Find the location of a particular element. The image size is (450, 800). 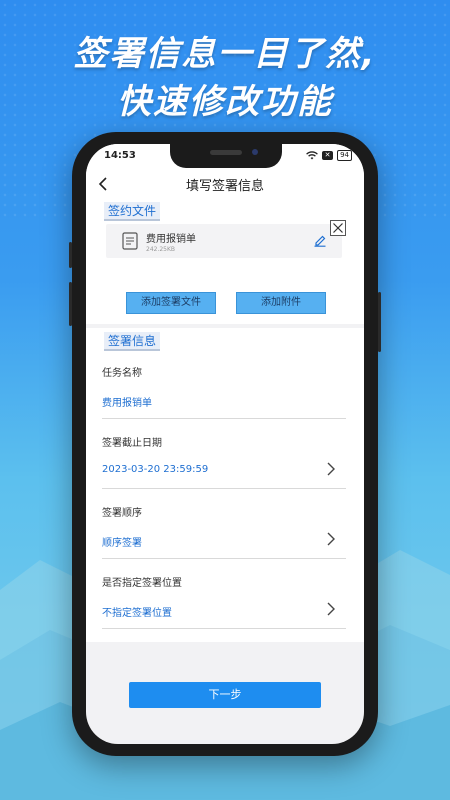

battery-icon: 94 is located at coordinates (344, 155).